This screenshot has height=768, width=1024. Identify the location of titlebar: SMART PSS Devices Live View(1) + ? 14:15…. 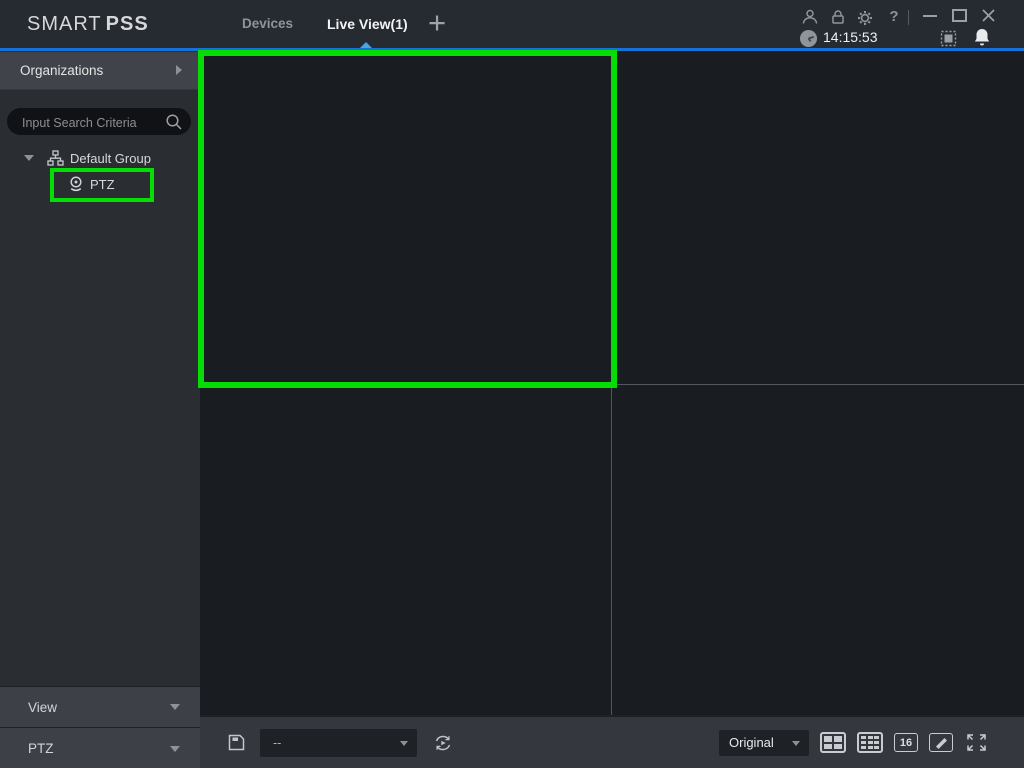
(512, 24).